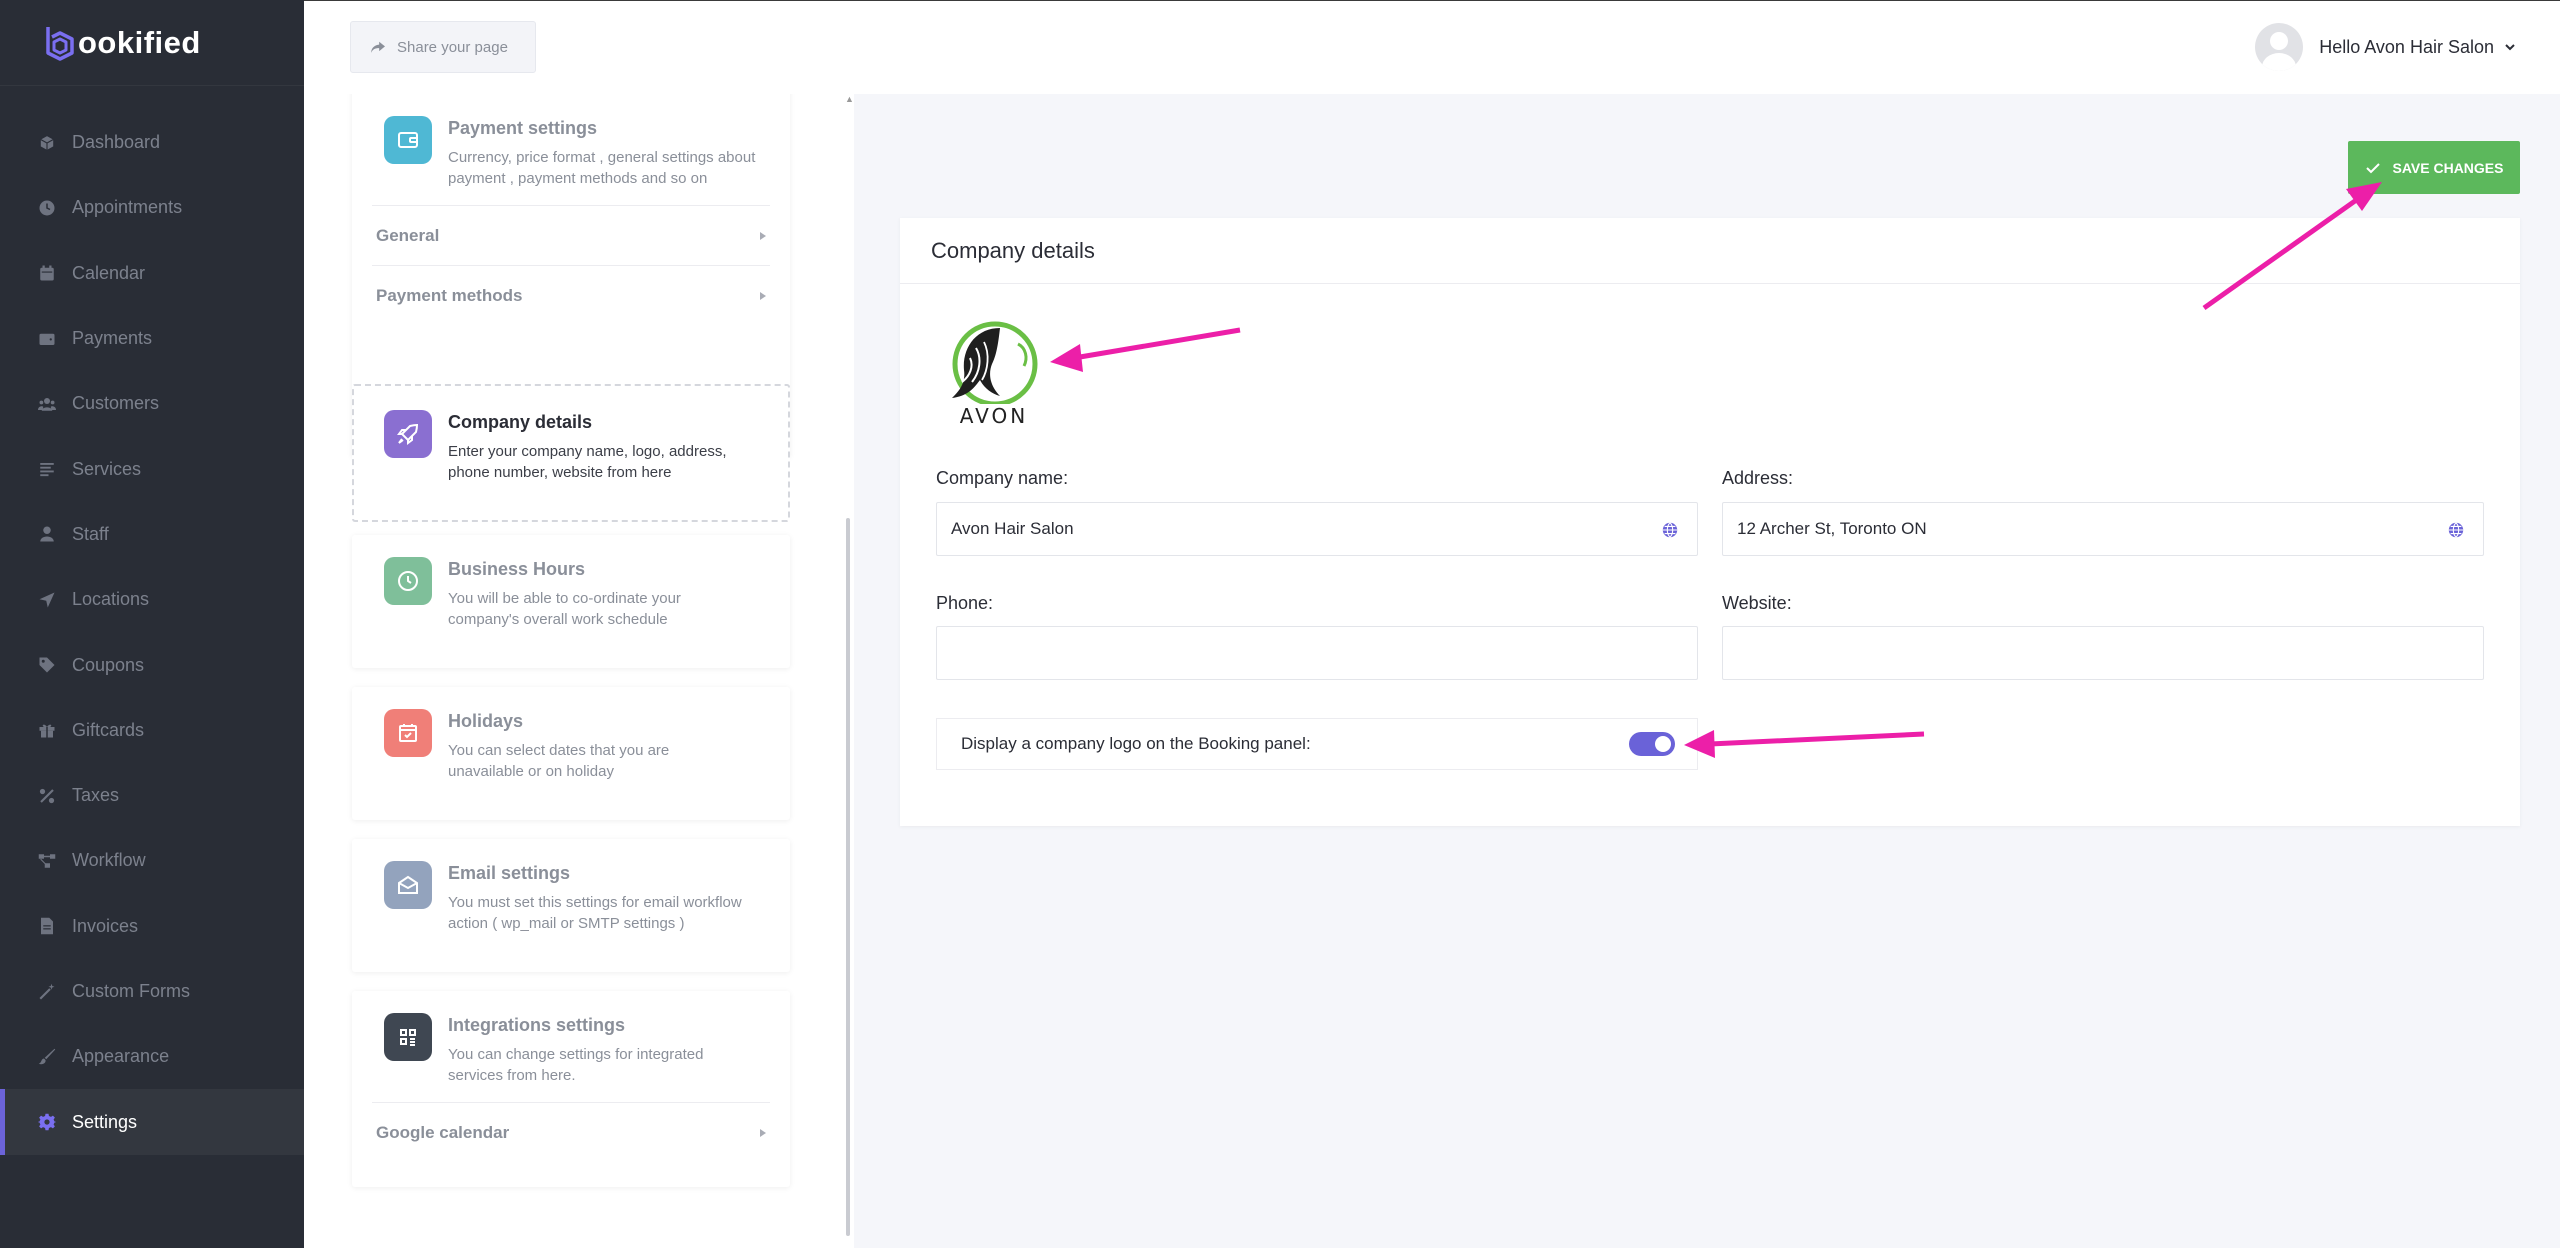 This screenshot has height=1248, width=2560. Describe the element at coordinates (2279, 47) in the screenshot. I see `avatar` at that location.